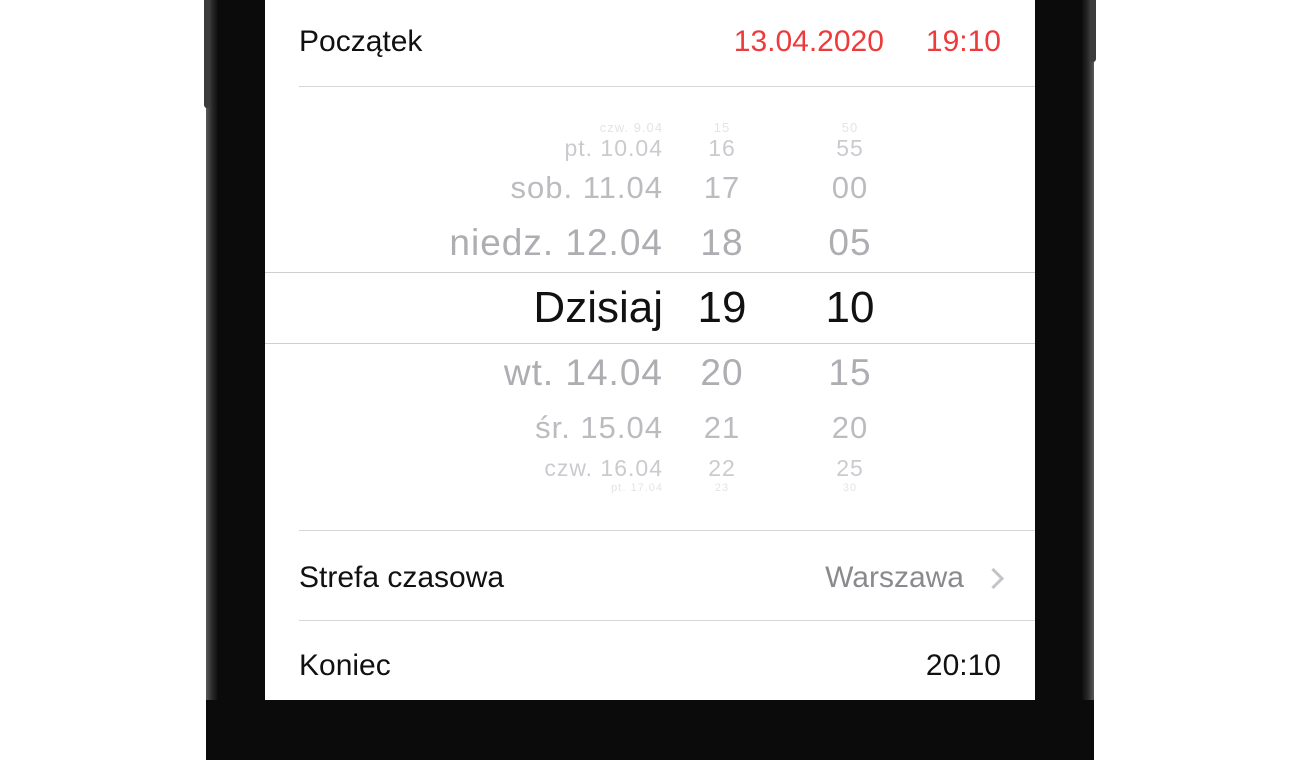  Describe the element at coordinates (650, 272) in the screenshot. I see `picker-selection-top-line` at that location.